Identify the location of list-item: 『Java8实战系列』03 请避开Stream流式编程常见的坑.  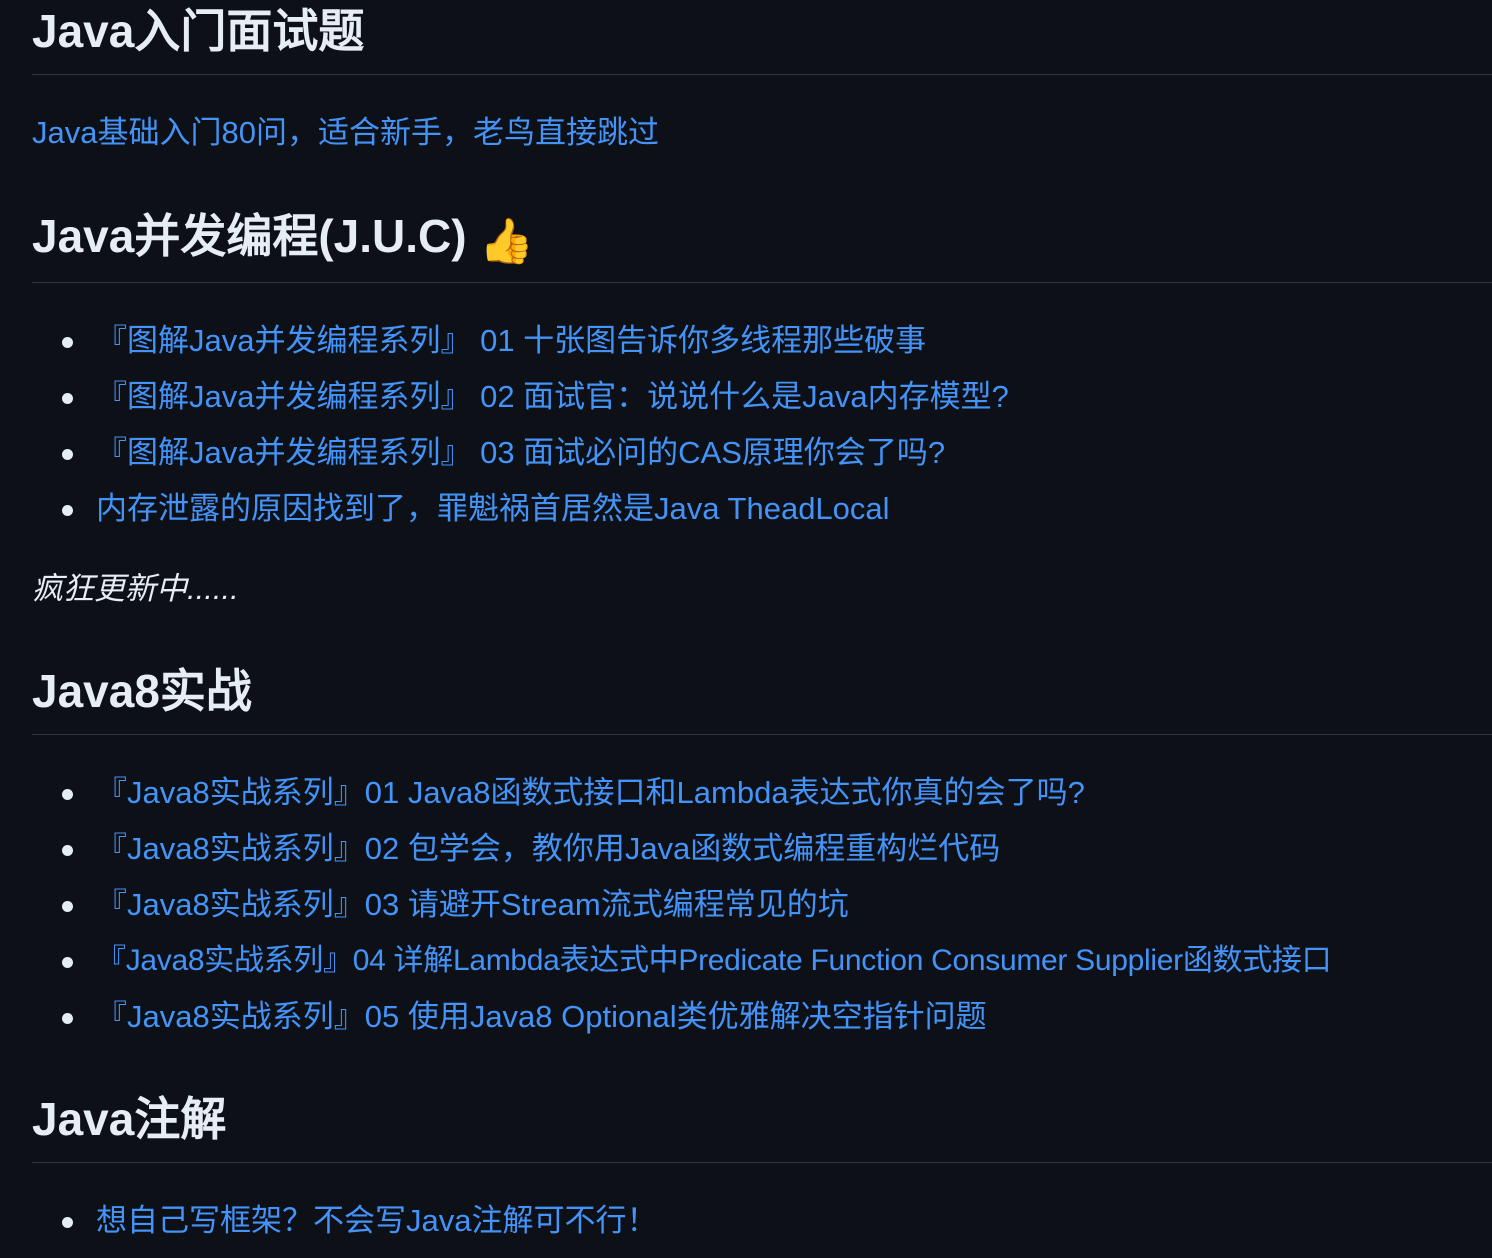
(762, 905).